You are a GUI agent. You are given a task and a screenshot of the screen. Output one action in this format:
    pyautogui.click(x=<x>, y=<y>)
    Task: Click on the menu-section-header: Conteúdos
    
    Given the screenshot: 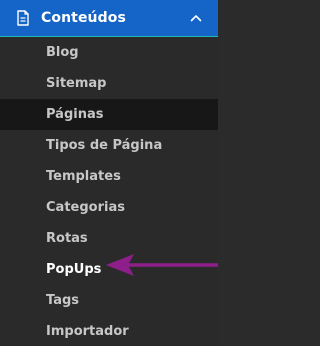 What is the action you would take?
    pyautogui.click(x=109, y=18)
    